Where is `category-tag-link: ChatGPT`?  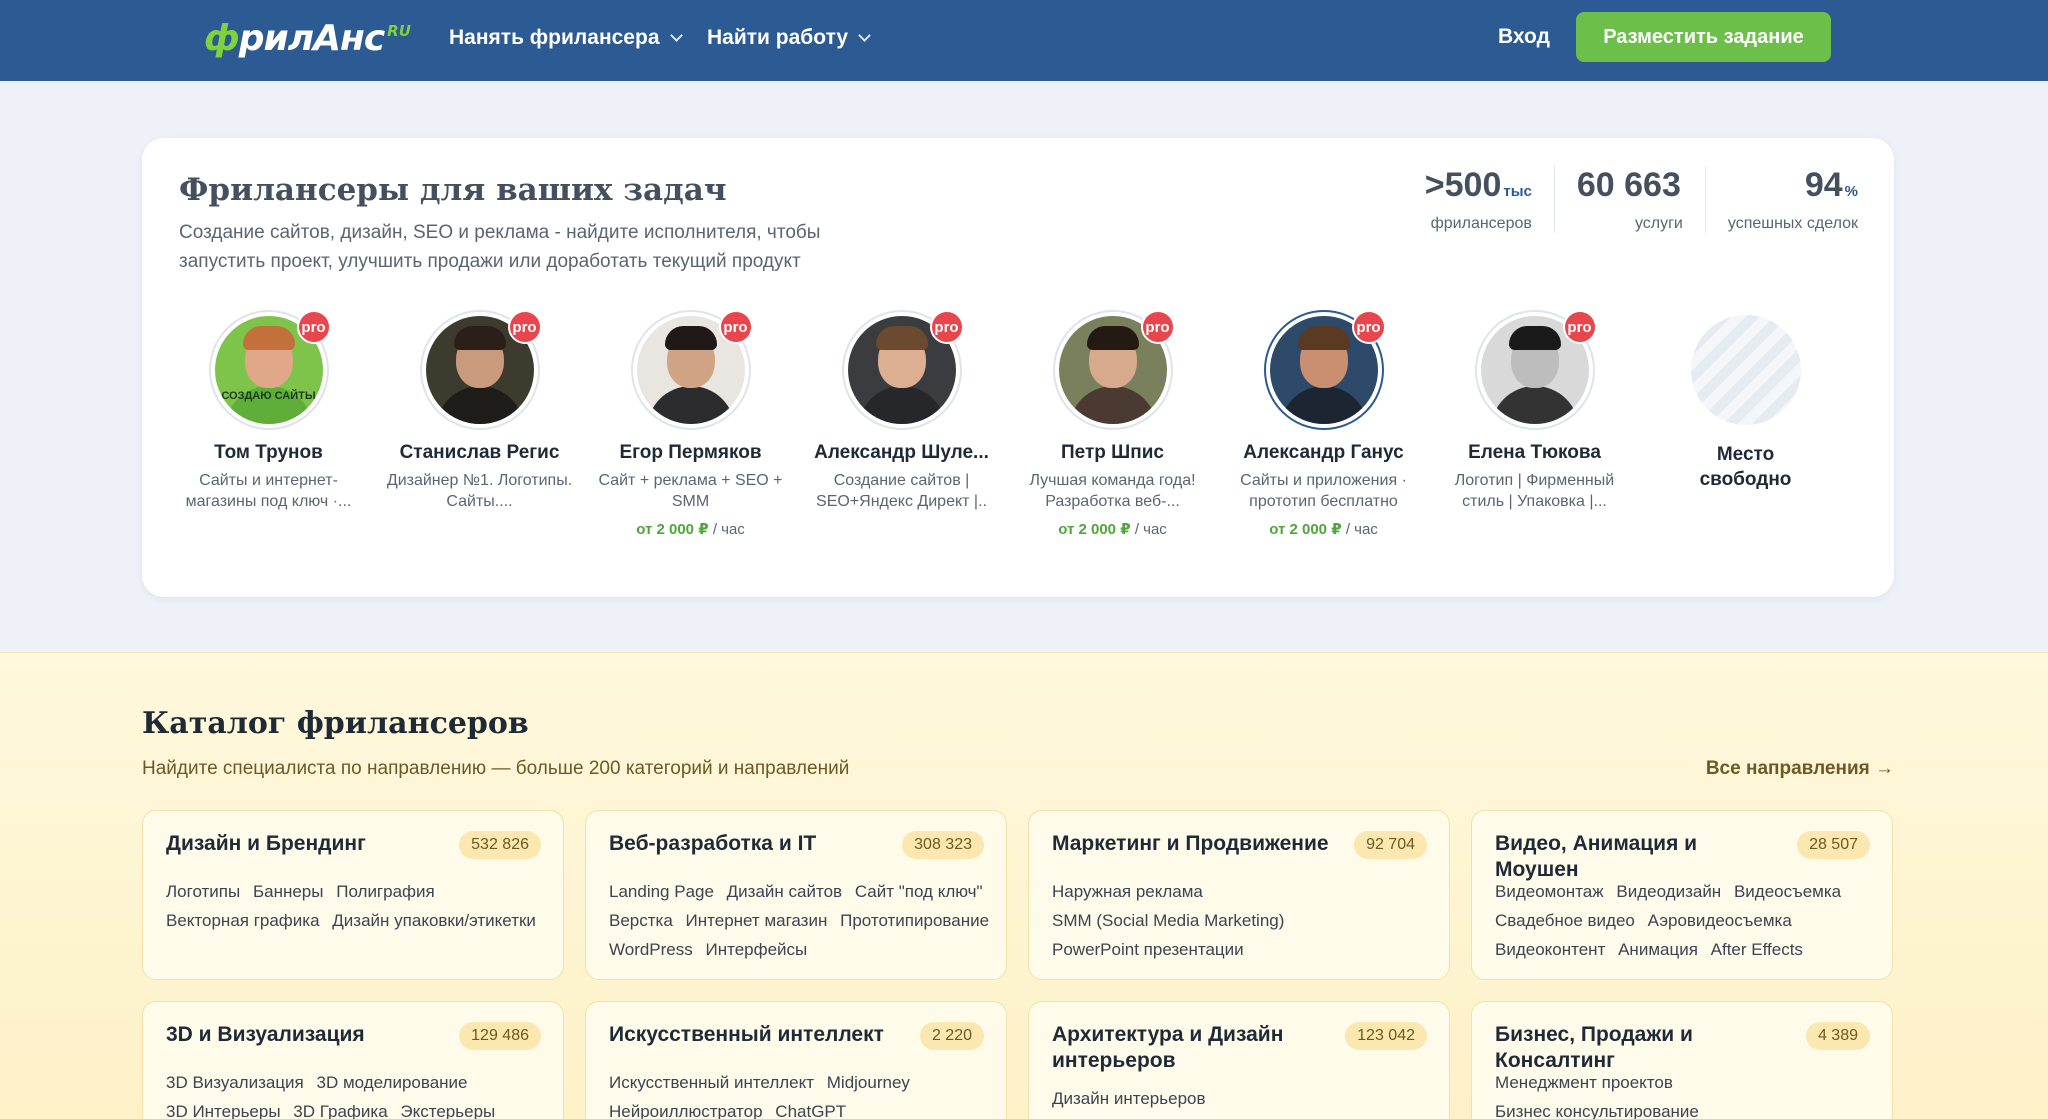 category-tag-link: ChatGPT is located at coordinates (810, 1110).